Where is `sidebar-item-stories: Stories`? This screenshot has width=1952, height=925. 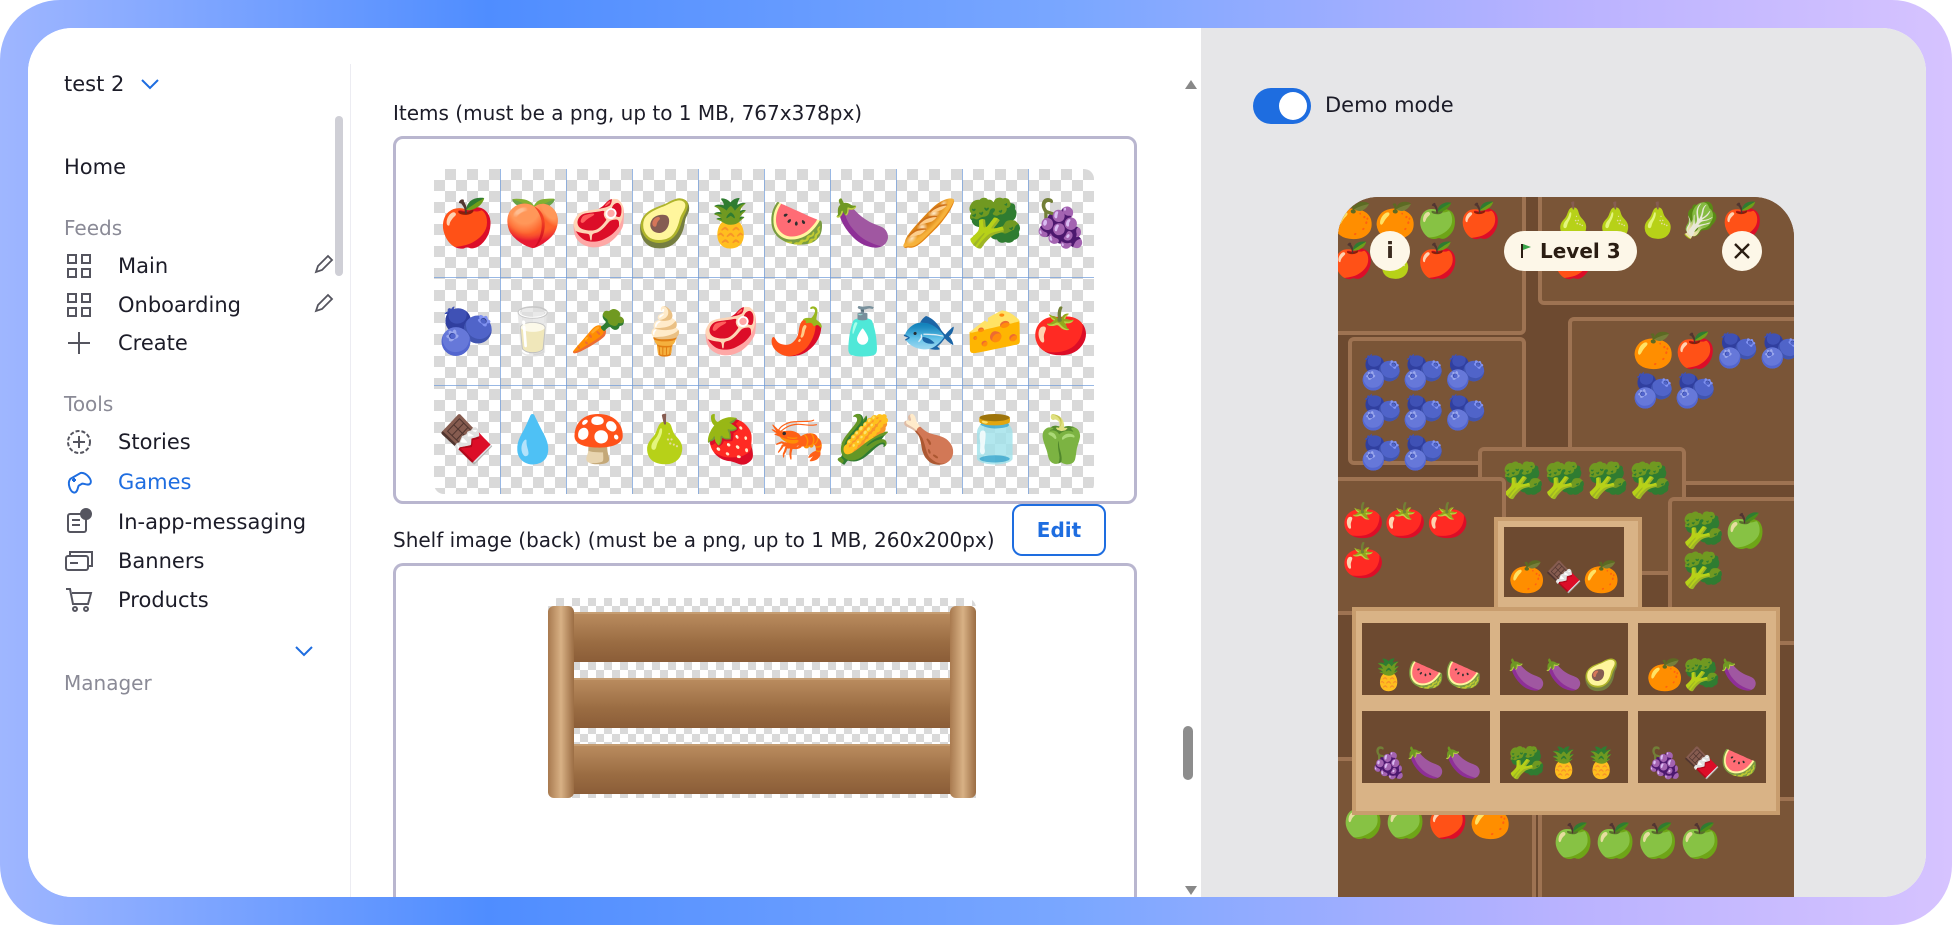
sidebar-item-stories: Stories is located at coordinates (199, 442).